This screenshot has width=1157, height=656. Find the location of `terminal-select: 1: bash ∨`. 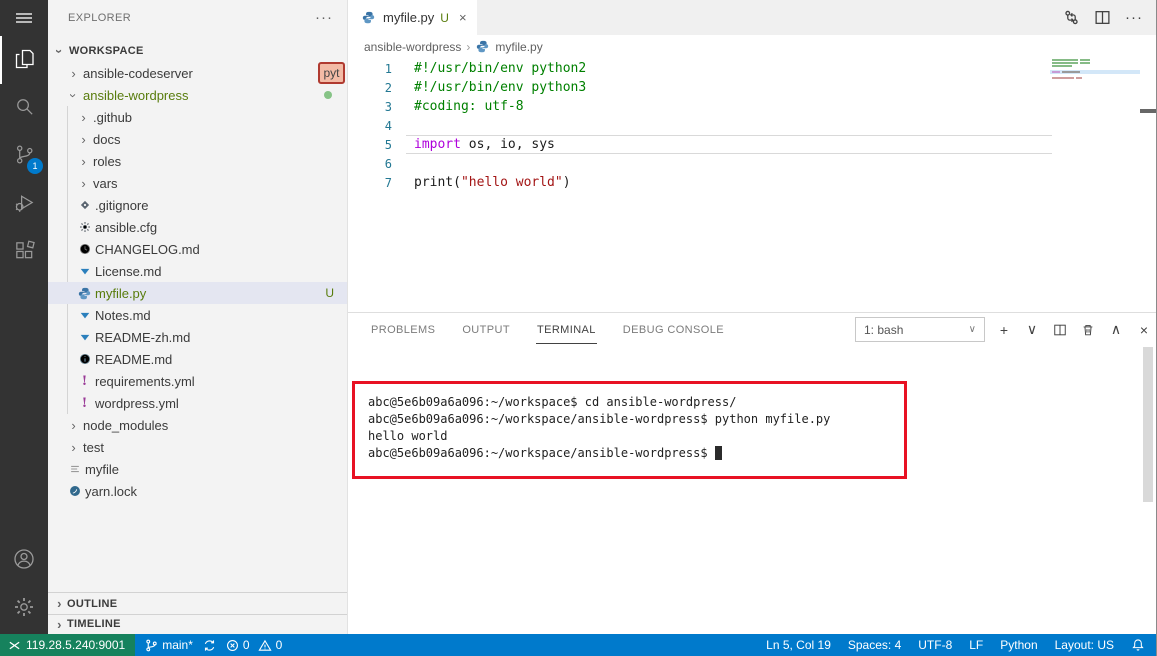

terminal-select: 1: bash ∨ is located at coordinates (920, 329).